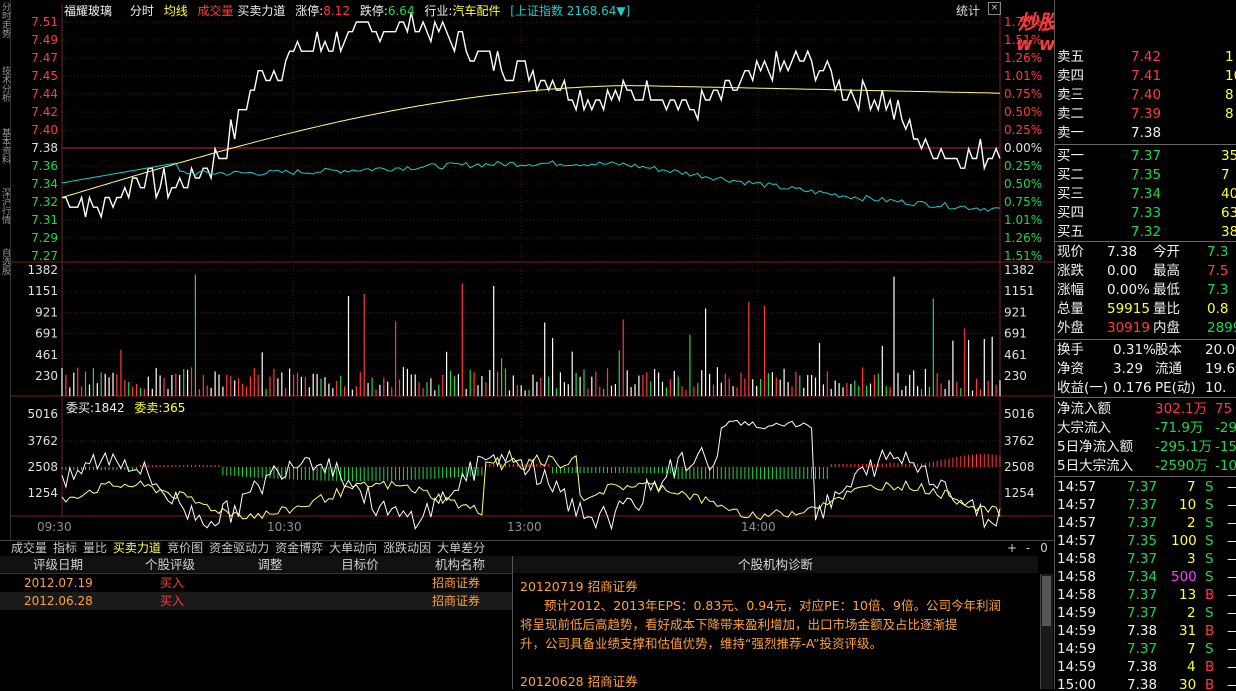  I want to click on price-tick-label: 7.49, so click(44, 40).